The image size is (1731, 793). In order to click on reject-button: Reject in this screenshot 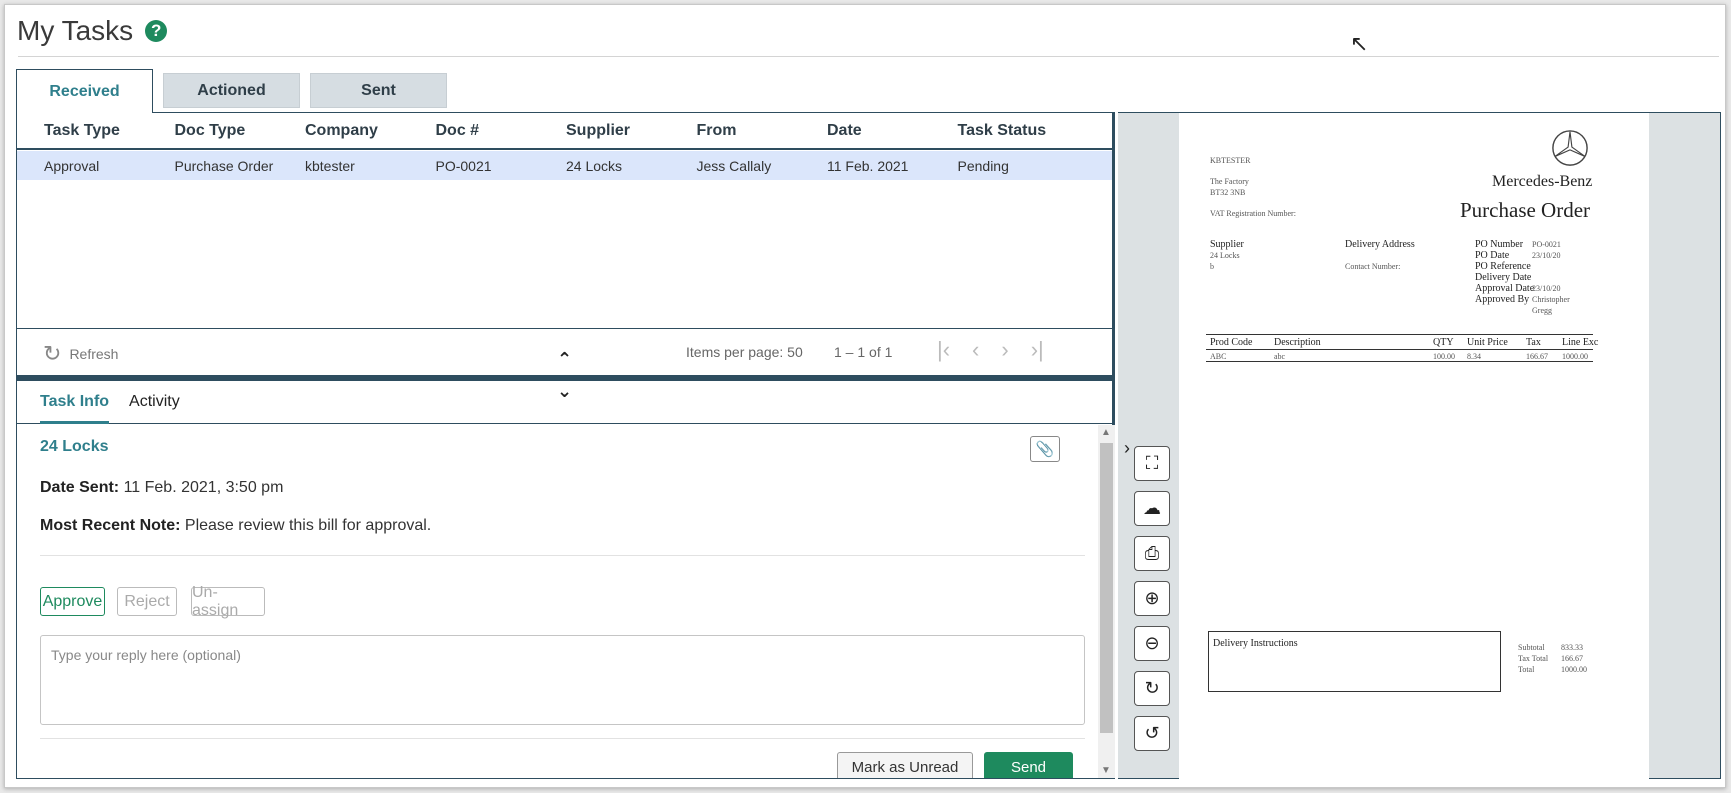, I will do `click(147, 601)`.